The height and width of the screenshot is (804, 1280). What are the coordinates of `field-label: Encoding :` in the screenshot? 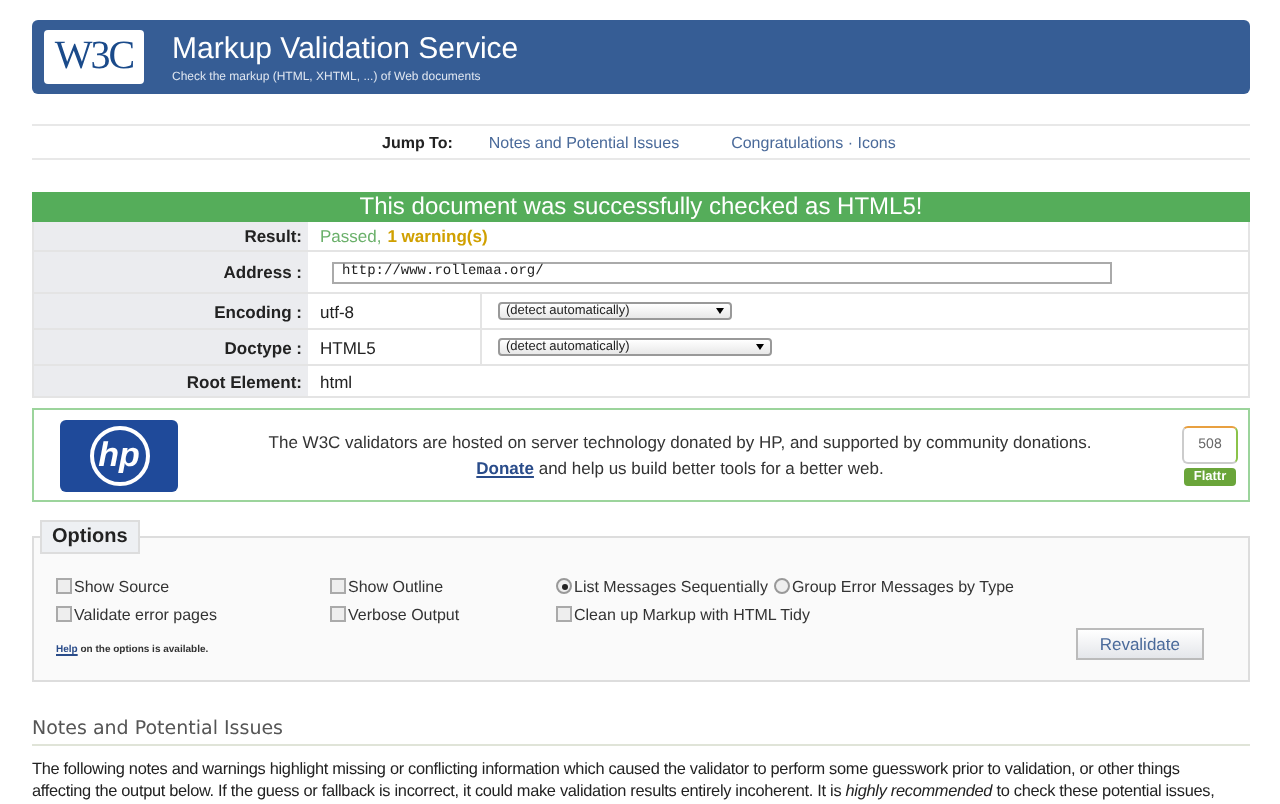 It's located at (171, 311).